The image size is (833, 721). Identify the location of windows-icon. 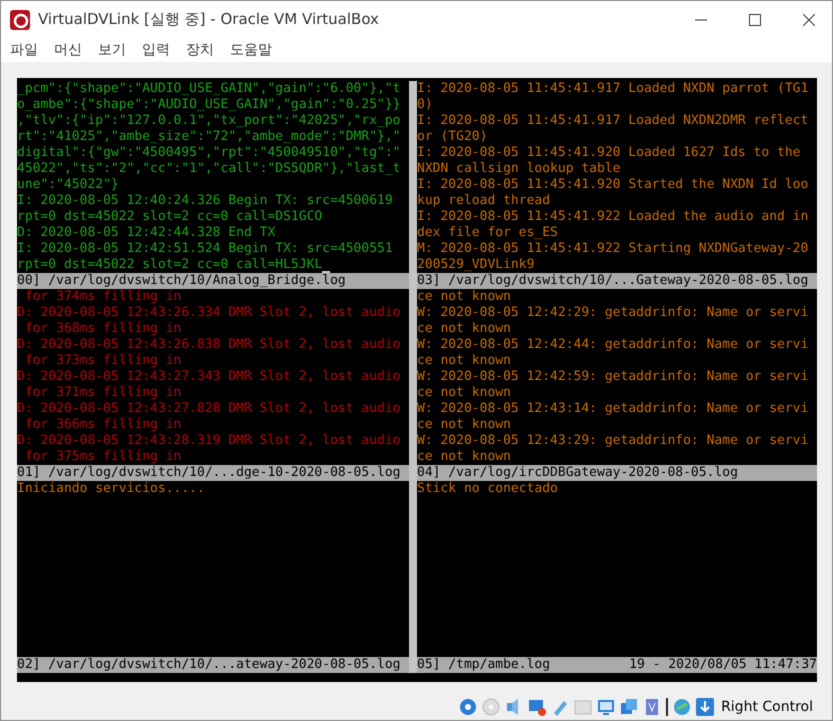
(629, 707).